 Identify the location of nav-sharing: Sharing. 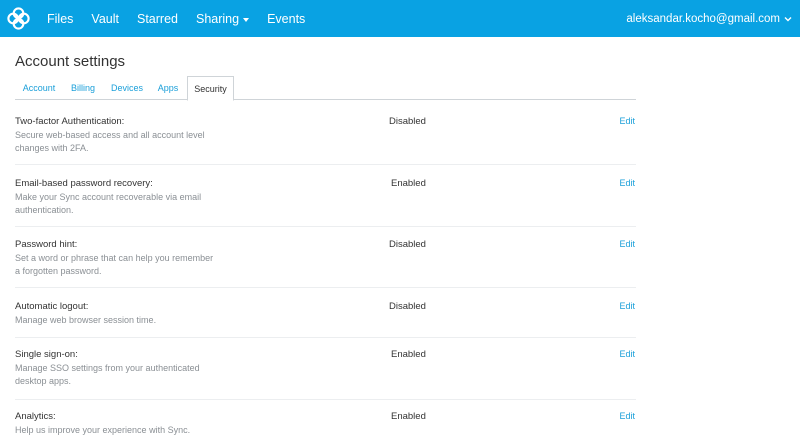
(222, 18).